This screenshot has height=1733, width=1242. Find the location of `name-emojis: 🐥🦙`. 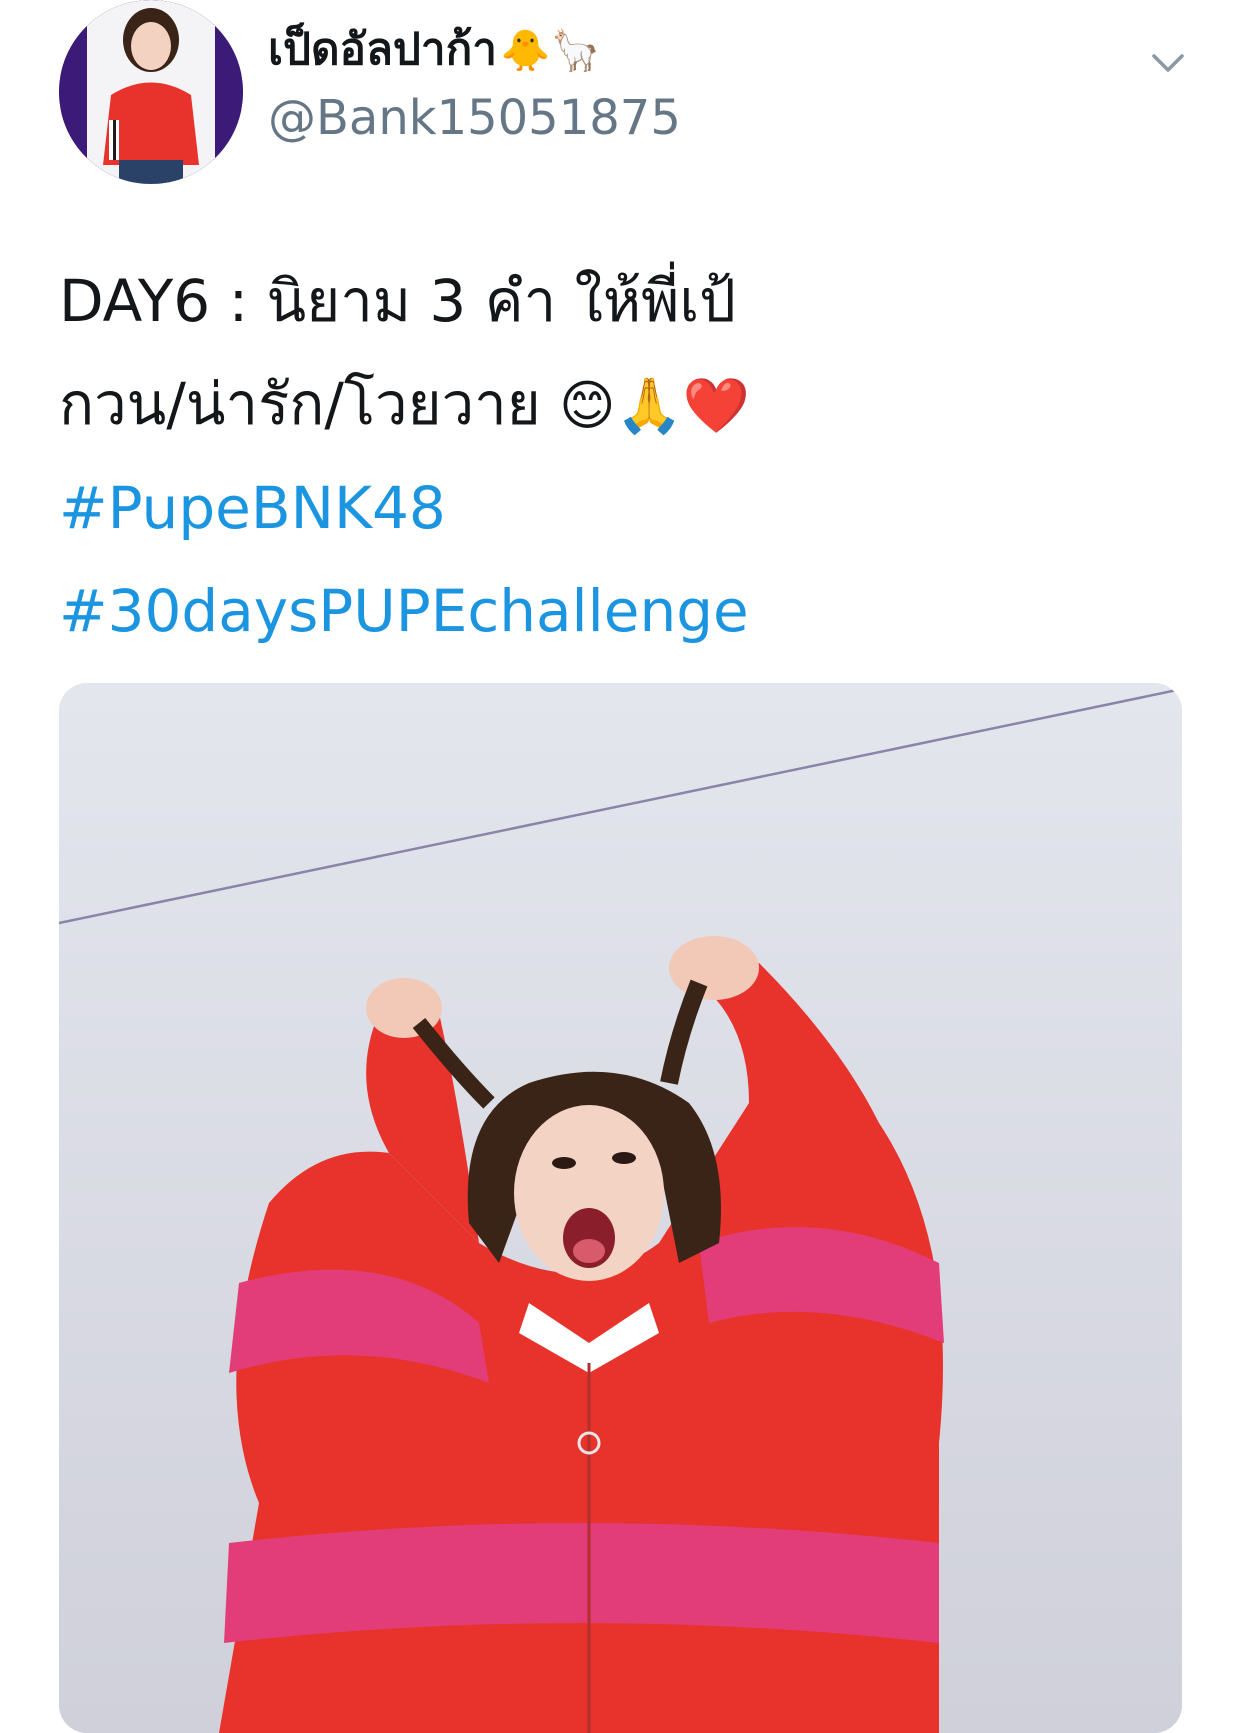

name-emojis: 🐥🦙 is located at coordinates (550, 51).